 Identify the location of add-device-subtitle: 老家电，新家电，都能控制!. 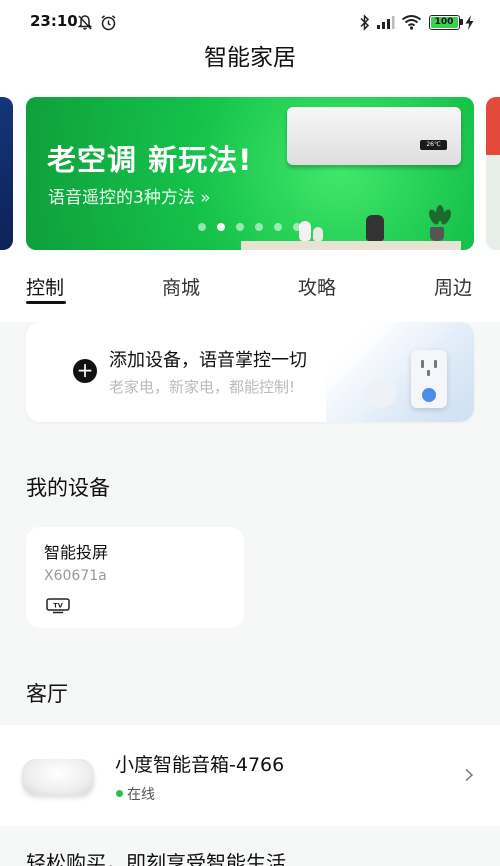
(202, 387).